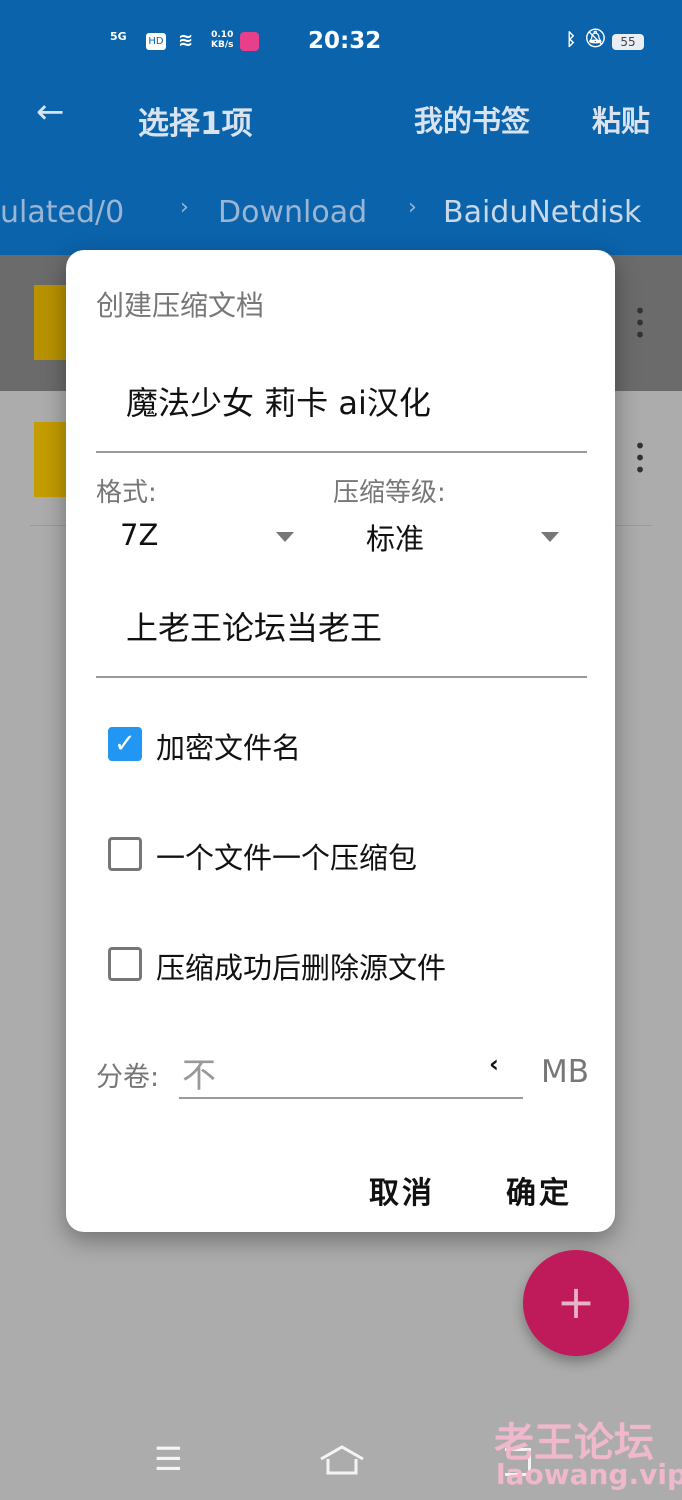 Image resolution: width=682 pixels, height=1500 pixels. Describe the element at coordinates (448, 537) in the screenshot. I see `level-select: 标准` at that location.